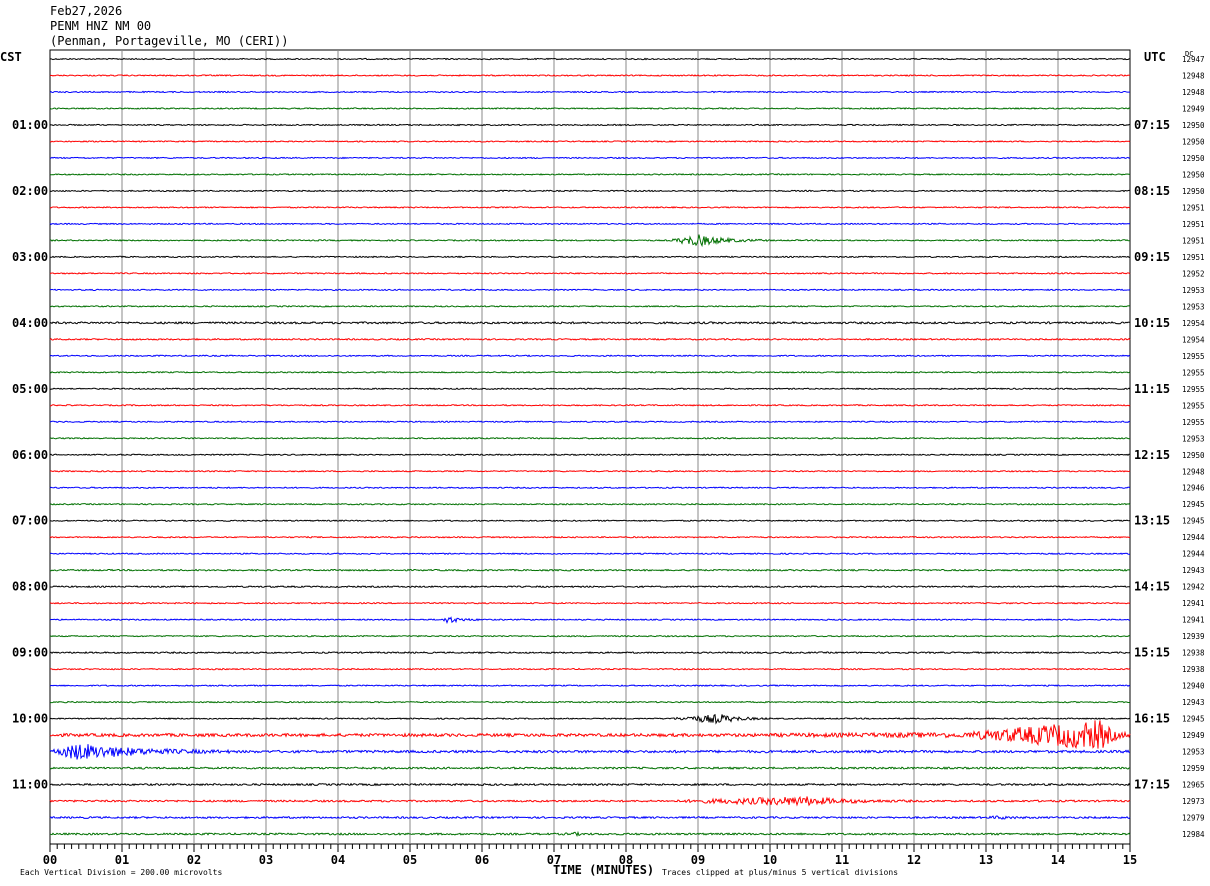 Image resolution: width=1210 pixels, height=886 pixels. Describe the element at coordinates (1152, 521) in the screenshot. I see `right-hour-label: 13:15` at that location.